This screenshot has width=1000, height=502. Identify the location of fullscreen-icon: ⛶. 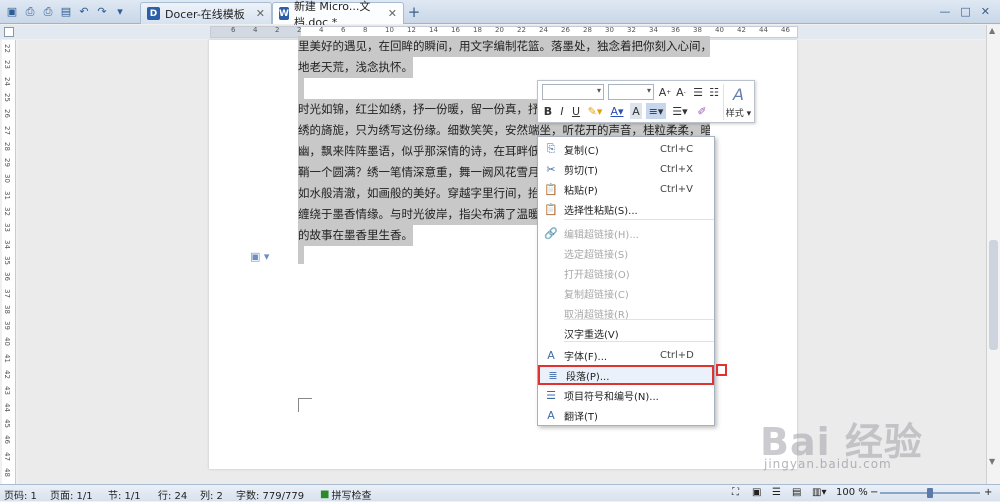
(735, 492).